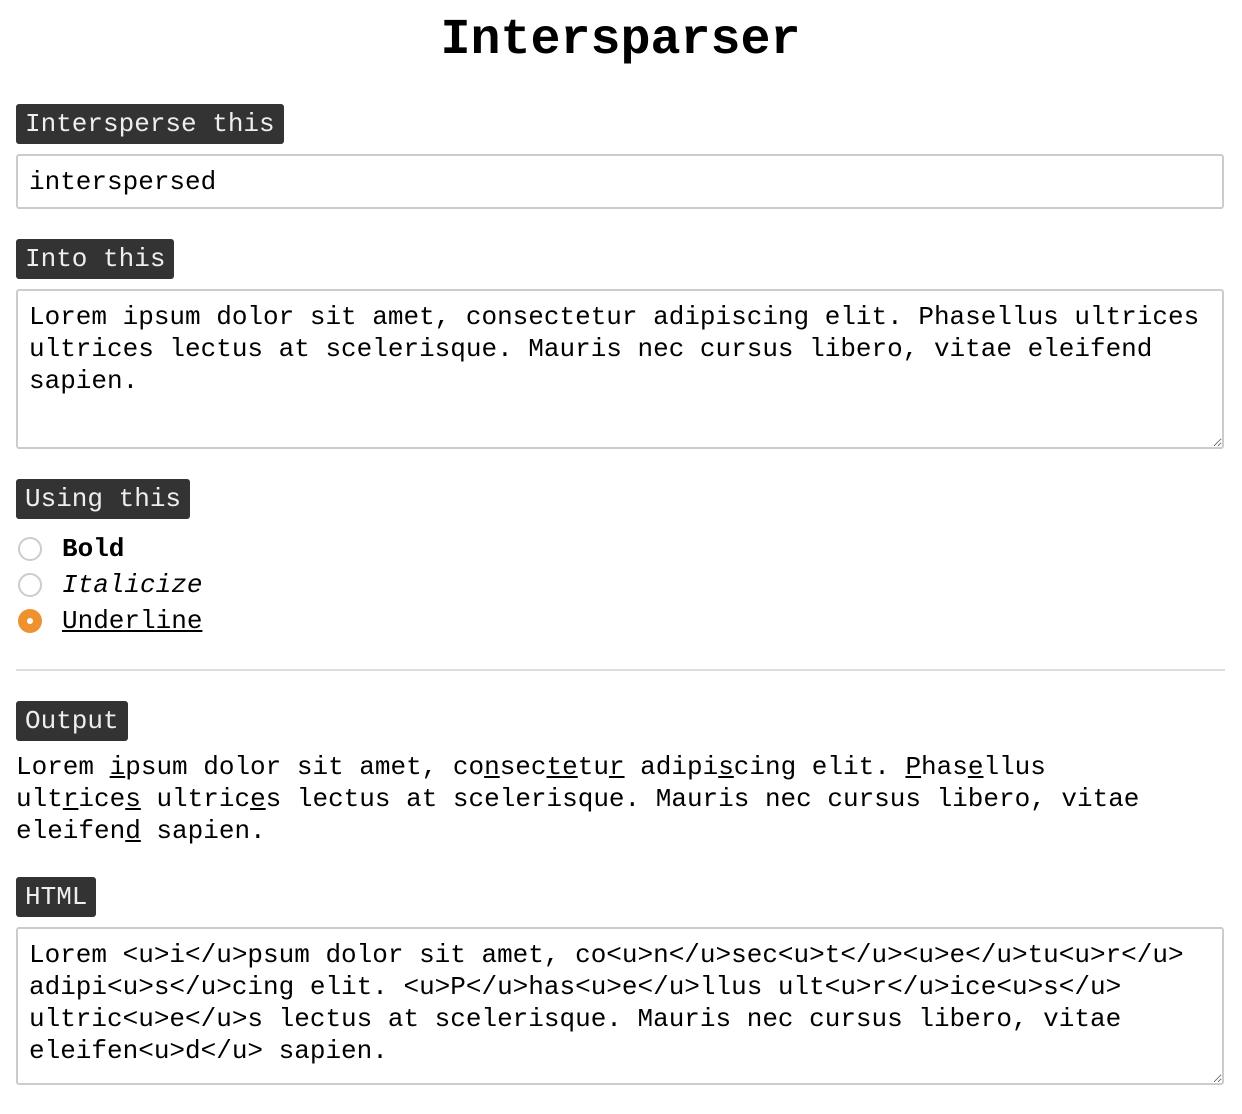 The height and width of the screenshot is (1114, 1242). What do you see at coordinates (56, 897) in the screenshot?
I see `html-label: HTML` at bounding box center [56, 897].